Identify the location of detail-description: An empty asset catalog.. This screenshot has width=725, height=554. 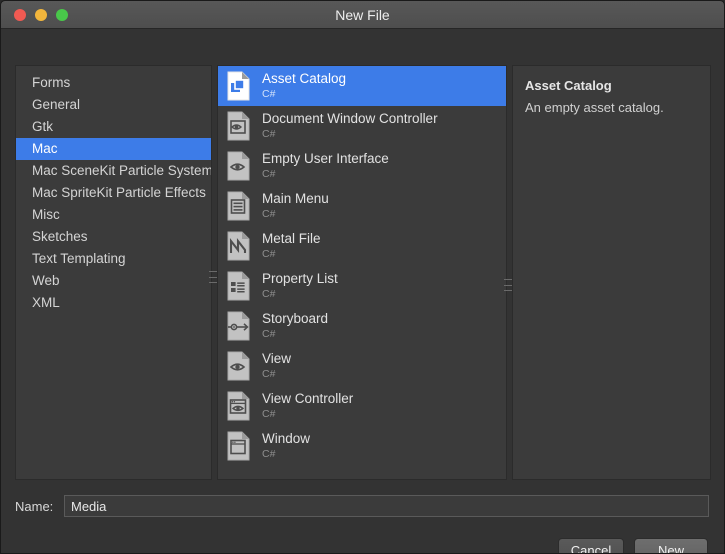
(594, 107).